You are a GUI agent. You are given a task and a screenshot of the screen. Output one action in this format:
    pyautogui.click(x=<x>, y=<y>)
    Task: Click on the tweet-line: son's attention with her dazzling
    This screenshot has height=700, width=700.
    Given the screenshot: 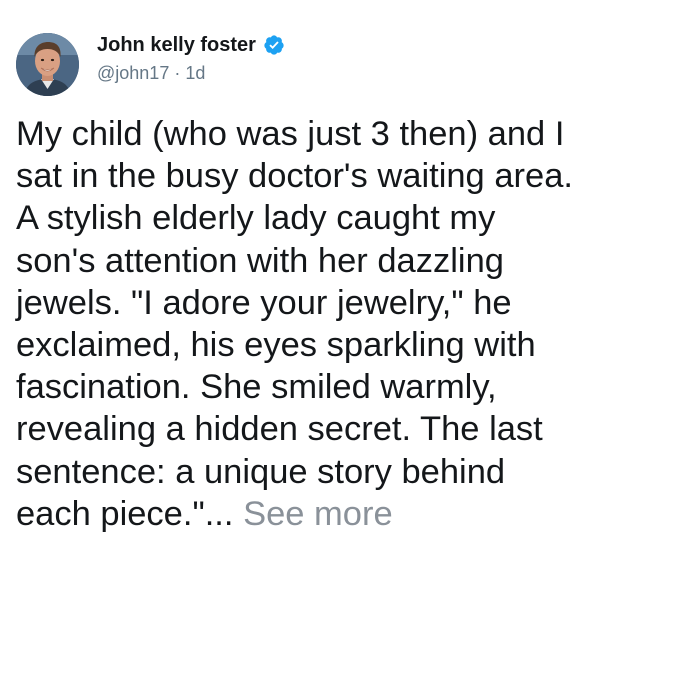 What is the action you would take?
    pyautogui.click(x=260, y=260)
    